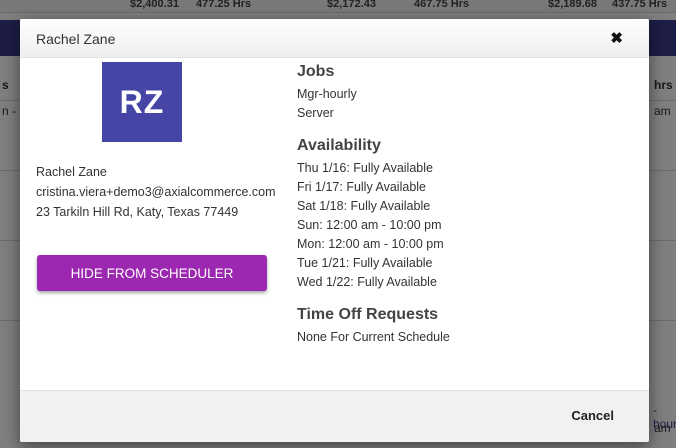 Image resolution: width=676 pixels, height=448 pixels. What do you see at coordinates (370, 244) in the screenshot?
I see `availability-item: Mon: 12:00 am - 10:00 pm` at bounding box center [370, 244].